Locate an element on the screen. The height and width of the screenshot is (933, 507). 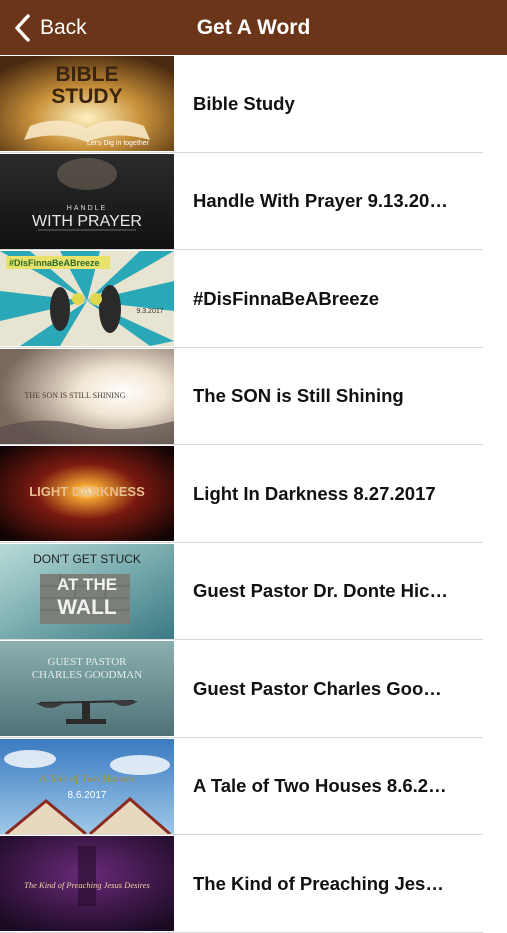
thumb-text: CHARLES GOODMAN is located at coordinates (87, 675).